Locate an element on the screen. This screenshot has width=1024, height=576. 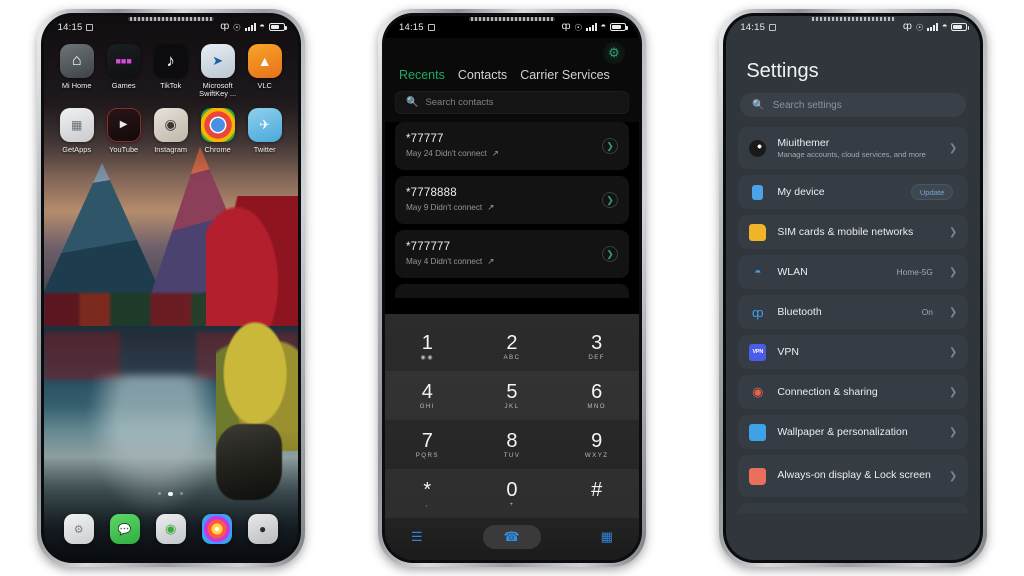
app-youtube: ▶ YouTube is located at coordinates (124, 130).